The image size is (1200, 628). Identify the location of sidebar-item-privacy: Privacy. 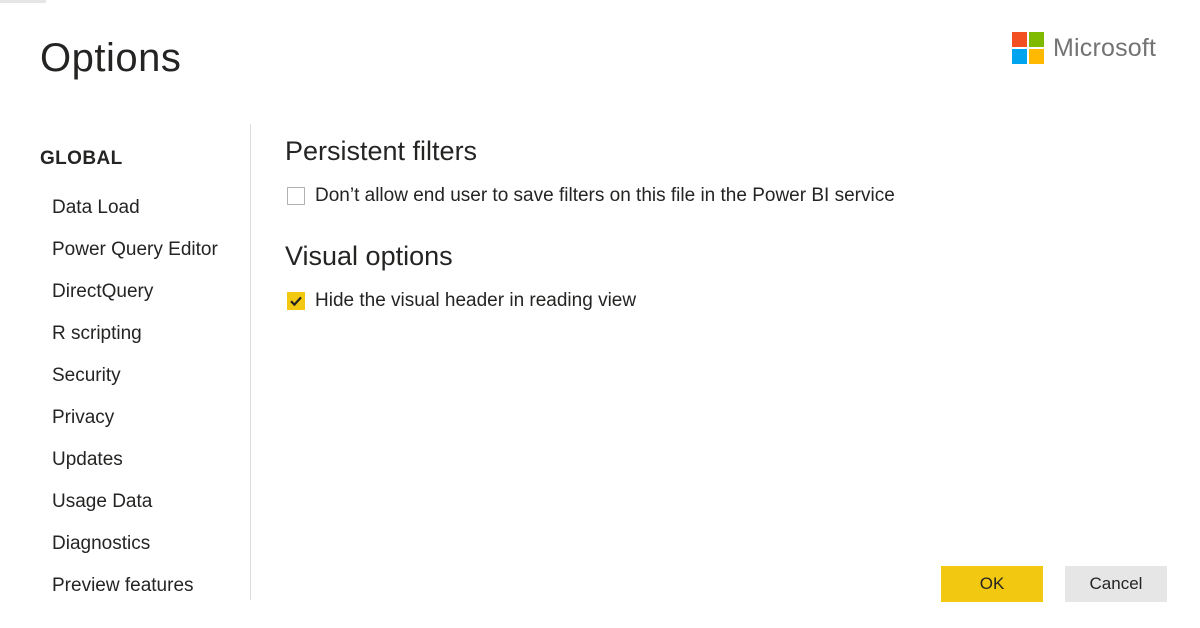
(135, 427).